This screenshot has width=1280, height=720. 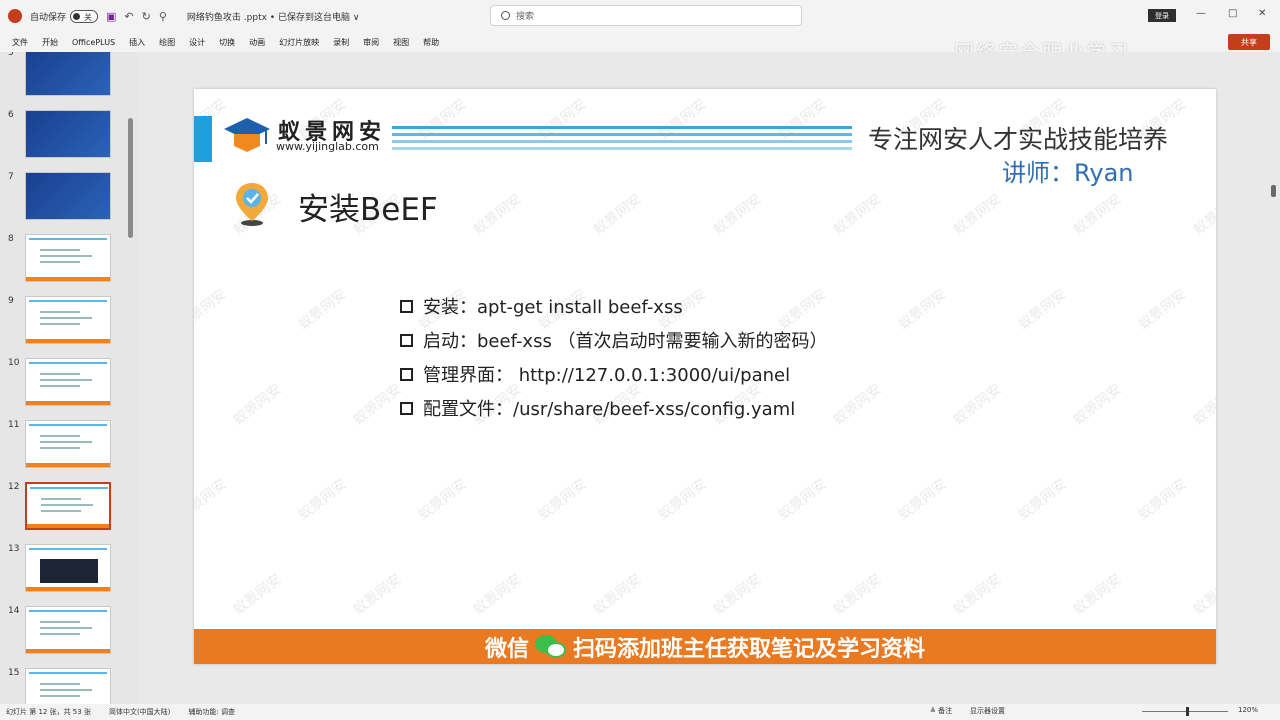 I want to click on thumbnail-row: 6, so click(x=69, y=140).